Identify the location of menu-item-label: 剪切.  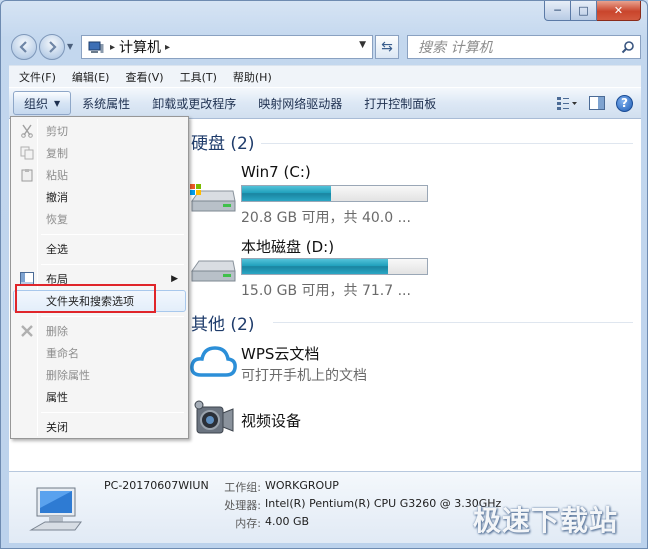
(57, 131).